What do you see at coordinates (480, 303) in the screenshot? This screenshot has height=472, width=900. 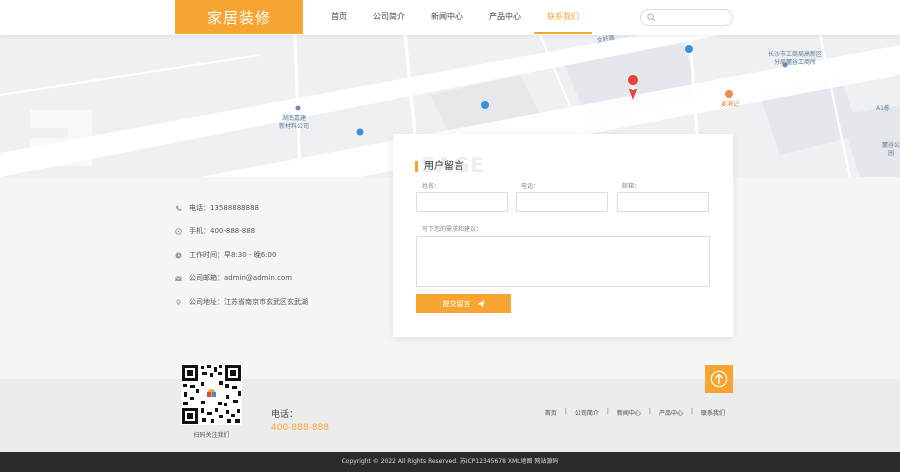 I see `send-icon` at bounding box center [480, 303].